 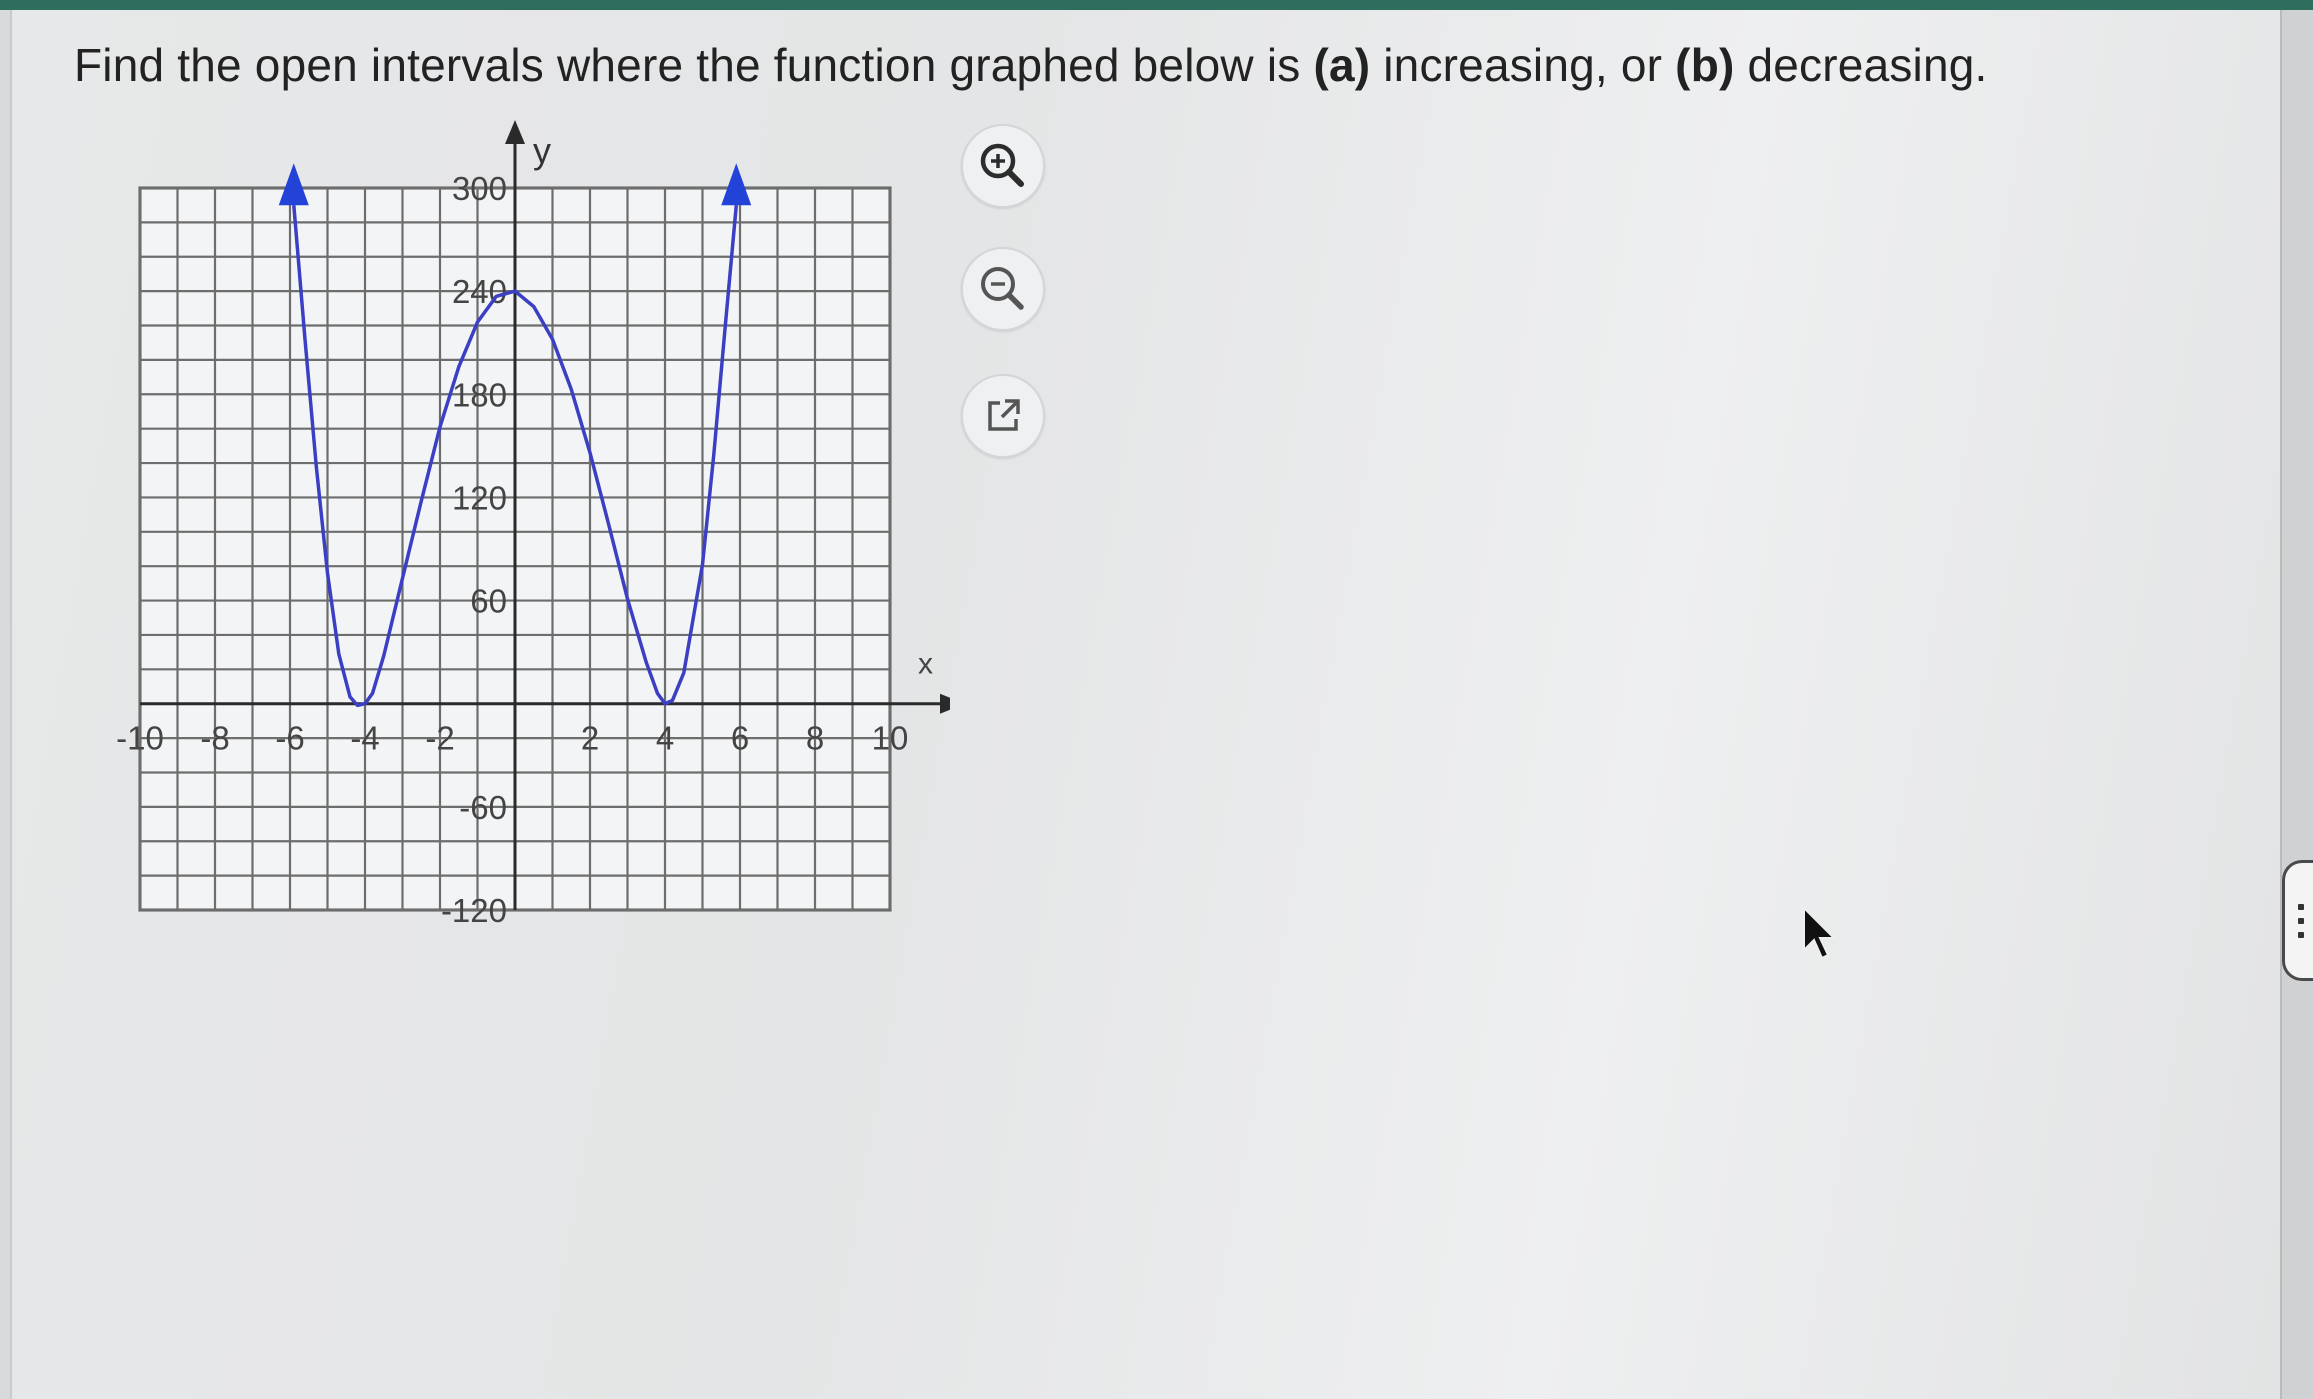 I want to click on question-suffix: decreasing., so click(x=1861, y=65).